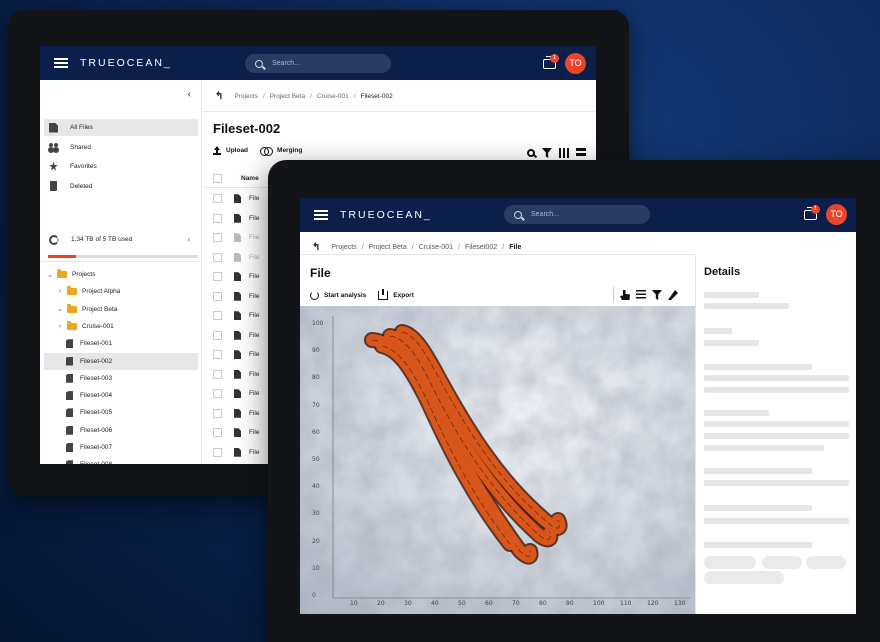  I want to click on analysis-icon, so click(314, 295).